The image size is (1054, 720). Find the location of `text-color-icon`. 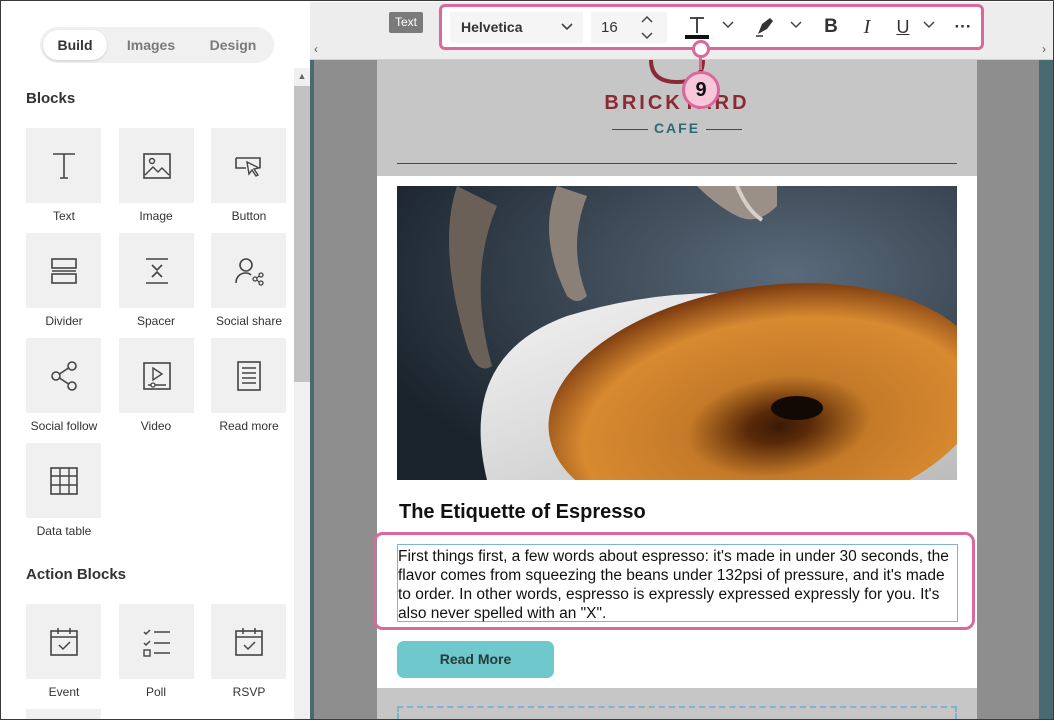

text-color-icon is located at coordinates (697, 28).